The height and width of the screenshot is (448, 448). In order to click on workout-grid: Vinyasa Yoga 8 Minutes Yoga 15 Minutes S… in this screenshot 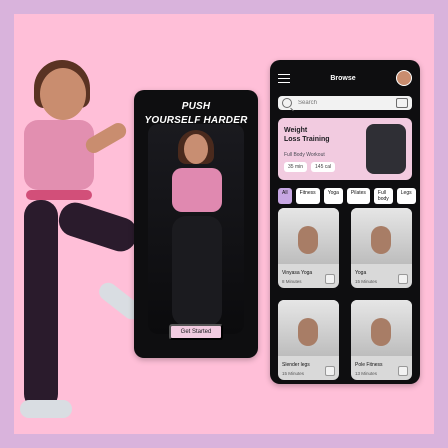, I will do `click(345, 294)`.